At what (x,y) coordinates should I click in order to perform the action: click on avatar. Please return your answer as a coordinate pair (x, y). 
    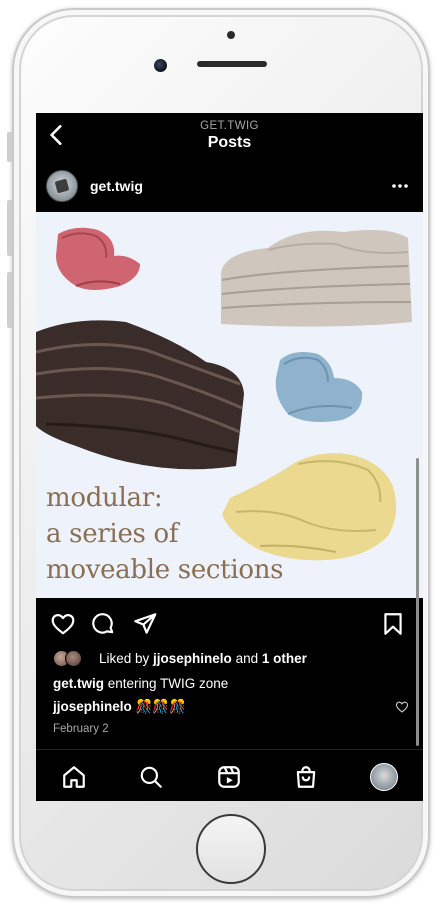
    Looking at the image, I should click on (62, 186).